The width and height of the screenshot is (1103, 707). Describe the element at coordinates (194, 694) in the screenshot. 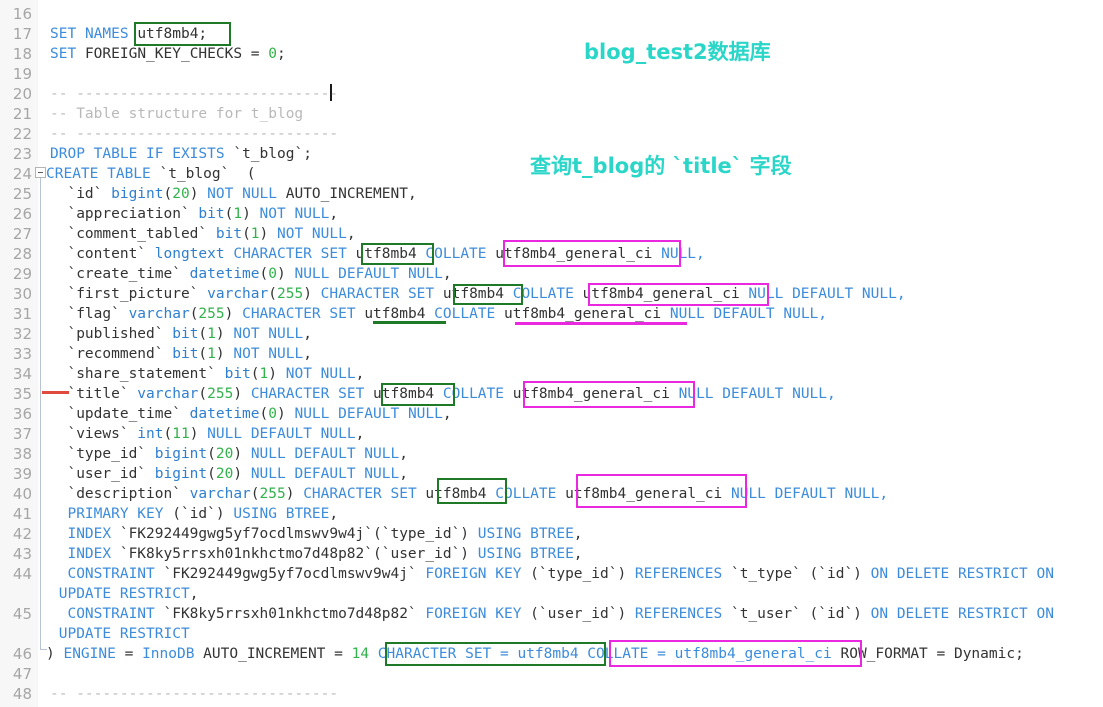

I see `code-line-48: -- ------------------------------` at that location.